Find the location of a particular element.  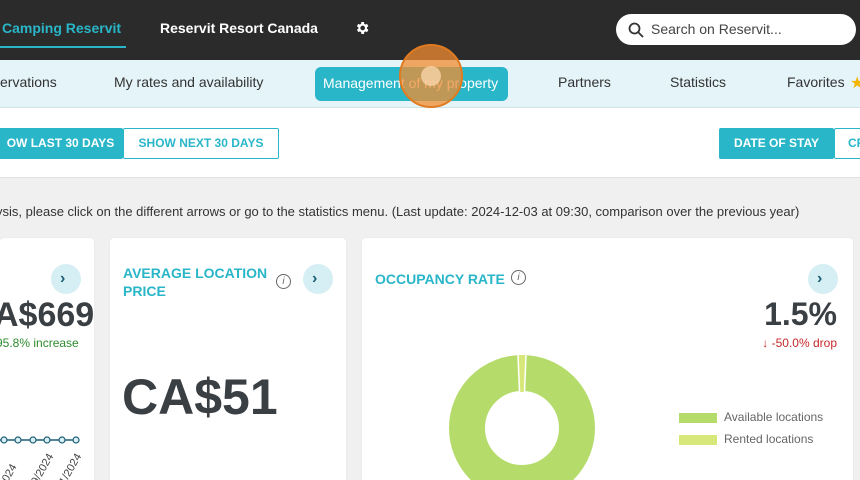

tab-reservit-resort-canada: Reservit Resort Canada is located at coordinates (239, 24).